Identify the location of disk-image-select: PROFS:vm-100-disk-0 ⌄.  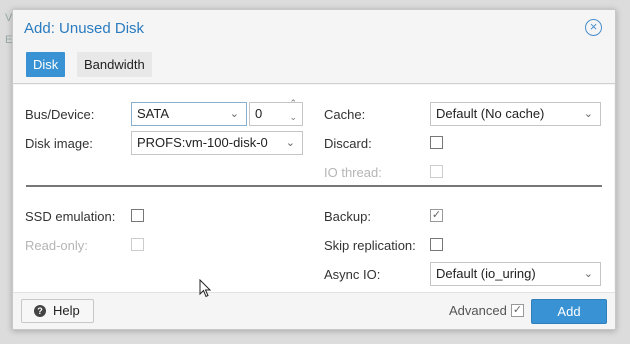
(217, 143).